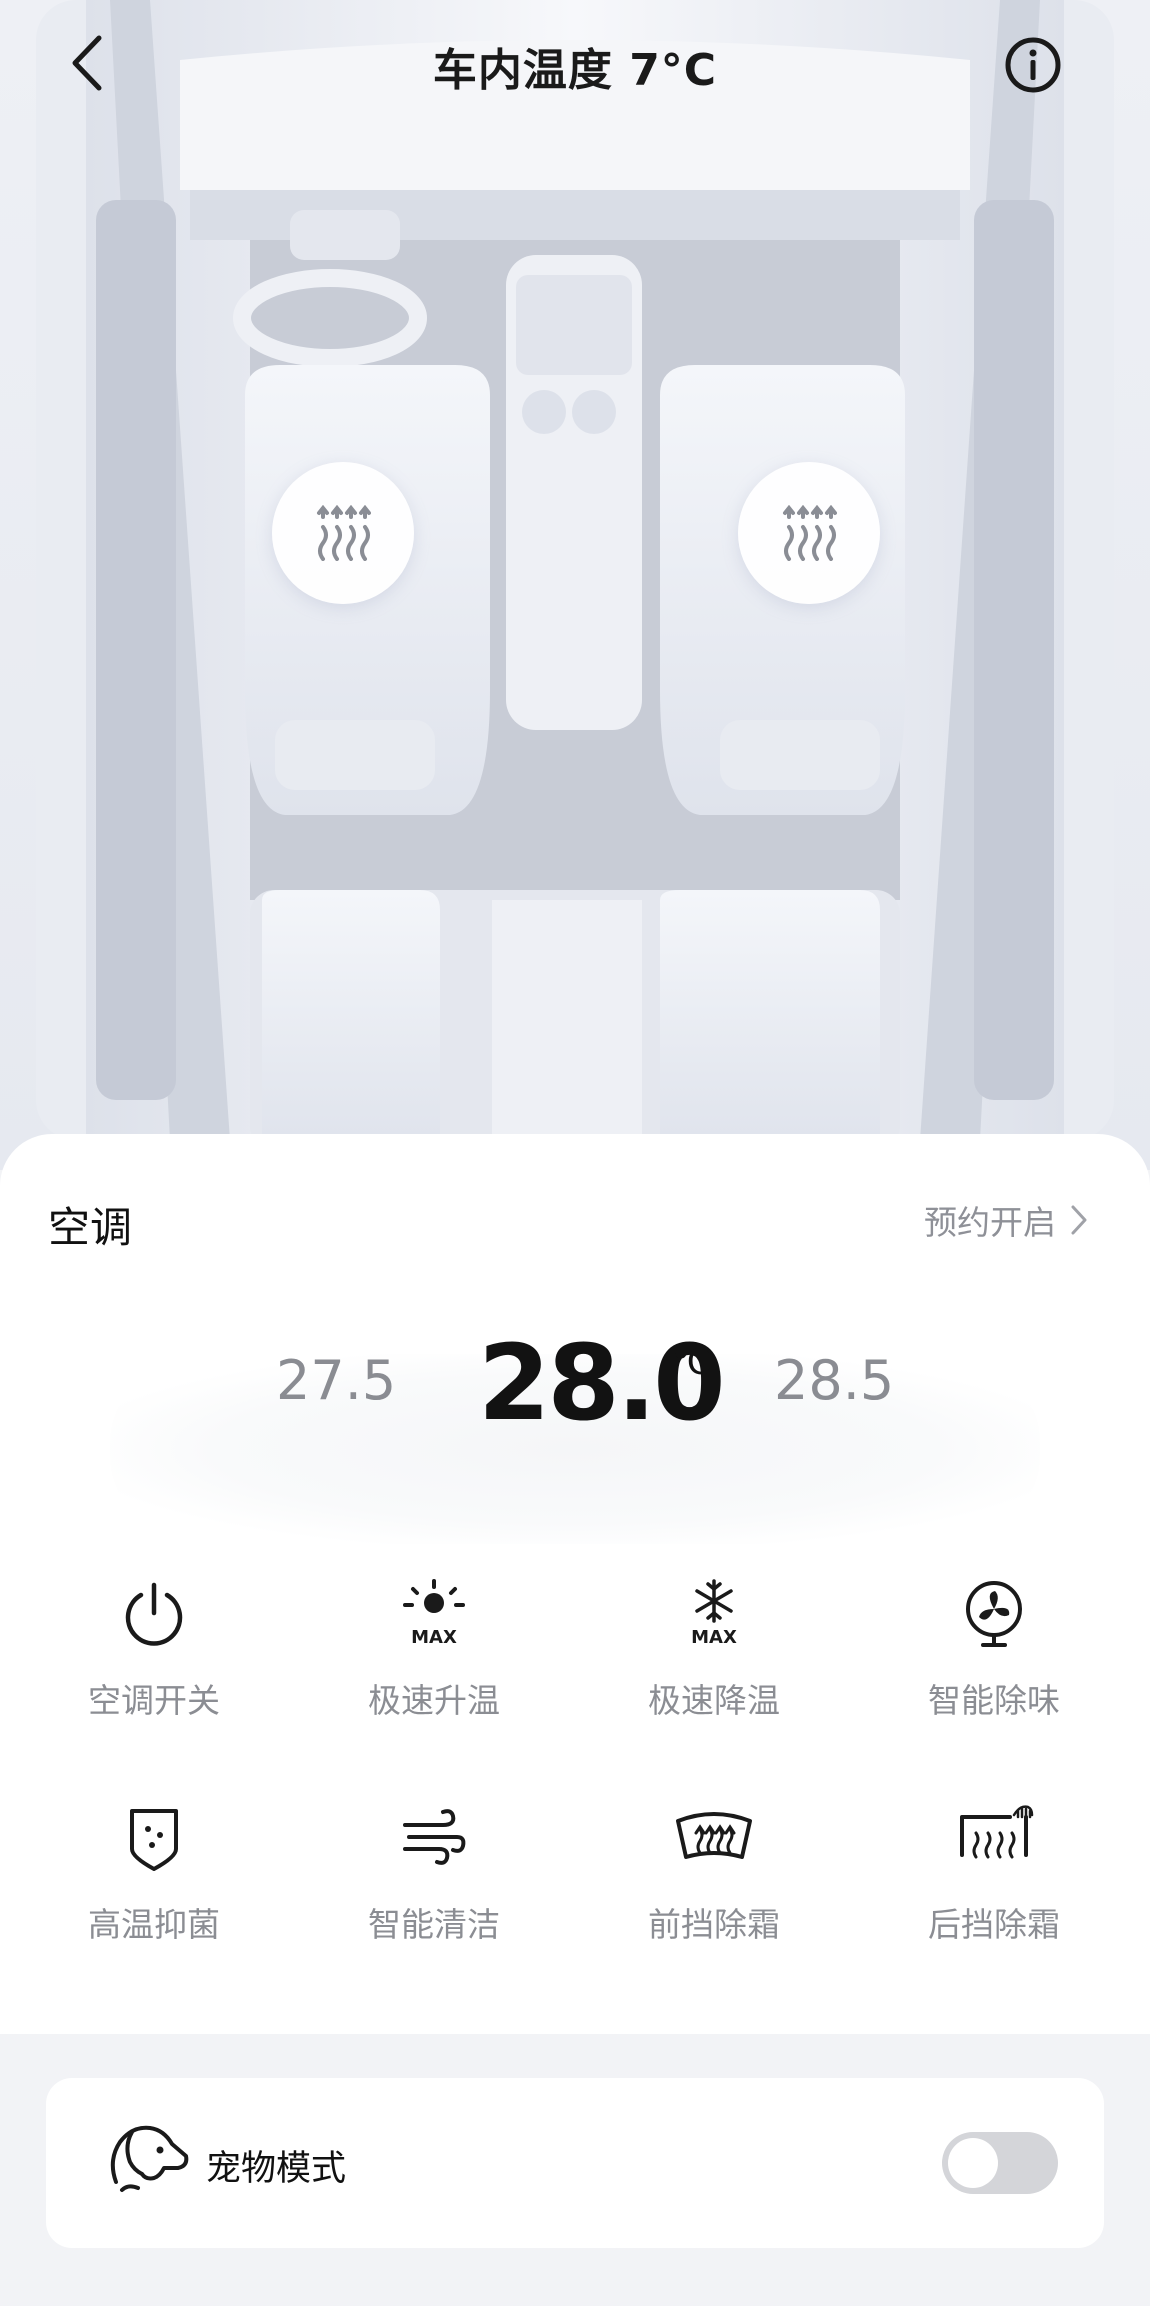  What do you see at coordinates (575, 70) in the screenshot?
I see `page-title: 车内温度 7°C` at bounding box center [575, 70].